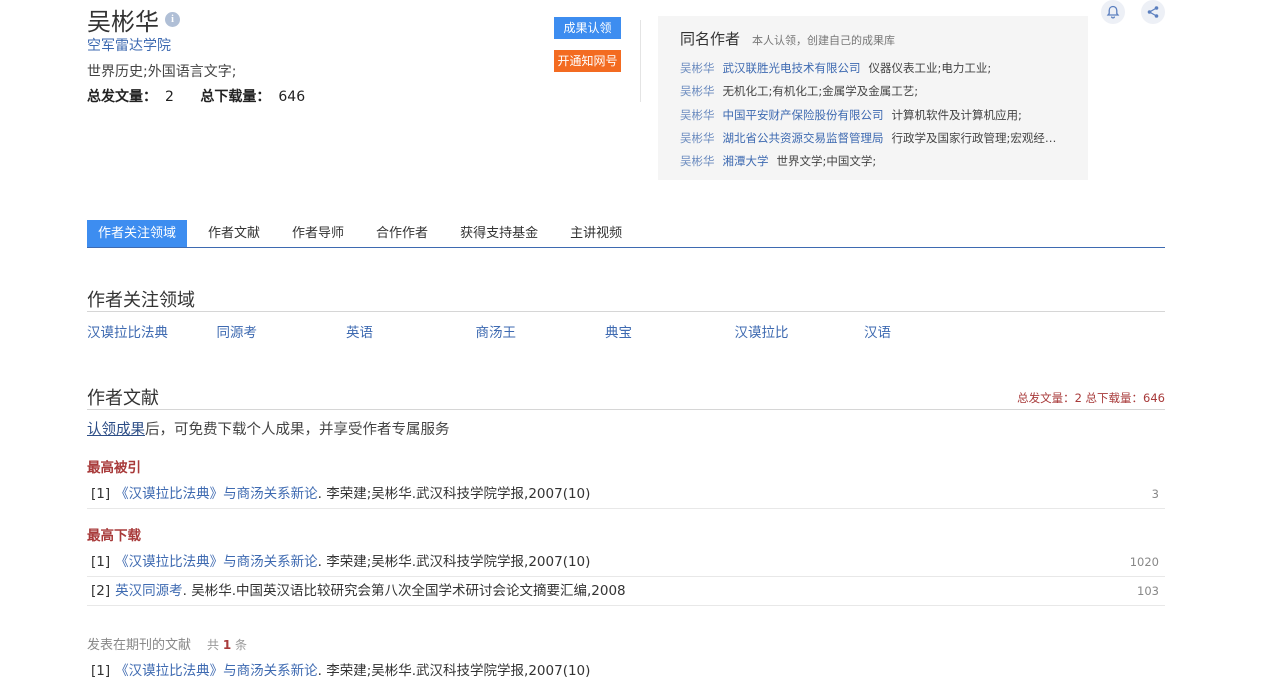 This screenshot has width=1280, height=682. What do you see at coordinates (800, 331) in the screenshot?
I see `keyword-link: 汉谟拉比` at bounding box center [800, 331].